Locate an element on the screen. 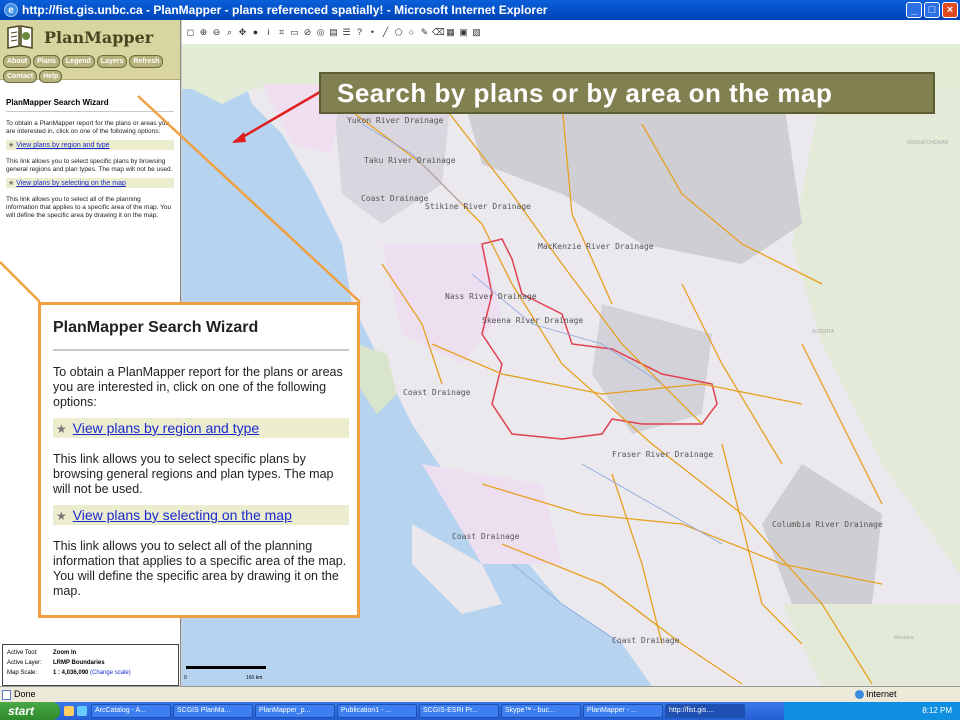  status-text: Done is located at coordinates (25, 694).